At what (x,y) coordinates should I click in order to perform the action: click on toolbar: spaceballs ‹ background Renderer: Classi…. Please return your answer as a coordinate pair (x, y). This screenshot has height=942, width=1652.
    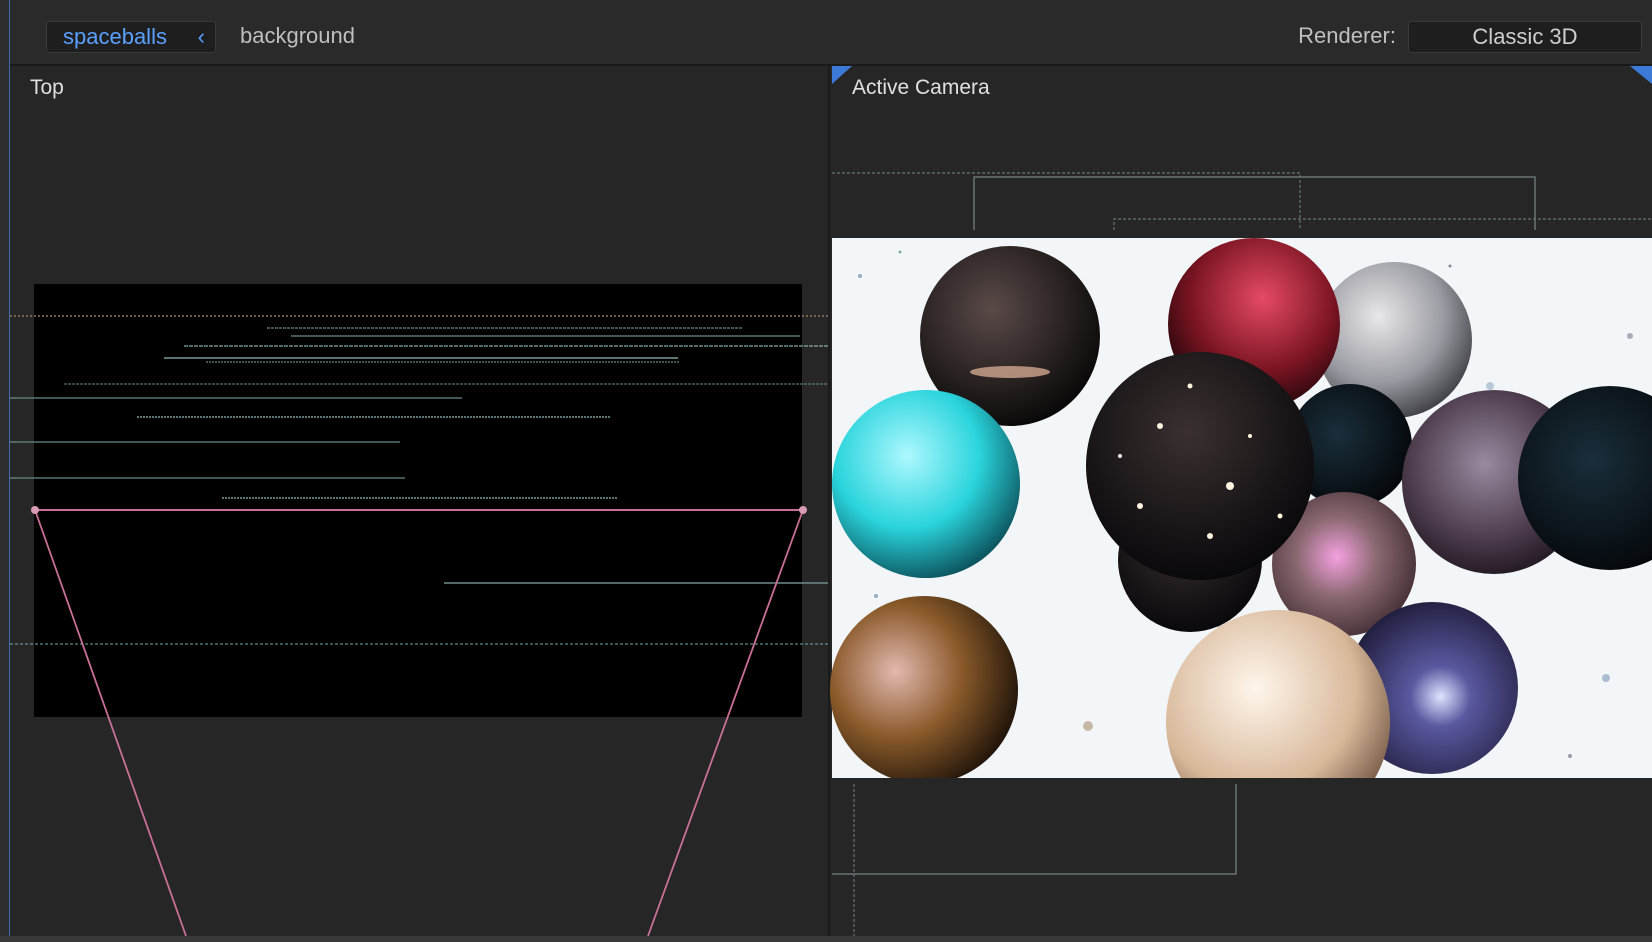
    Looking at the image, I should click on (831, 33).